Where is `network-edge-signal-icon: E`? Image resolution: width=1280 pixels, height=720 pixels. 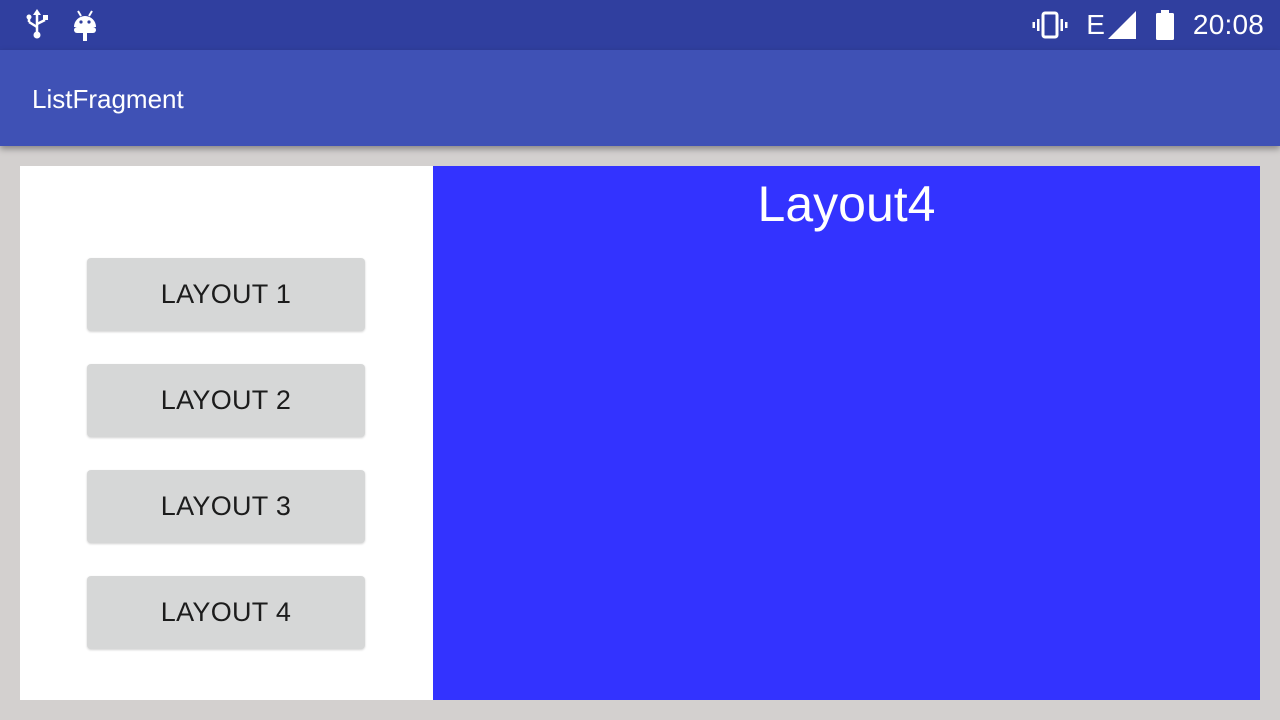 network-edge-signal-icon: E is located at coordinates (1111, 25).